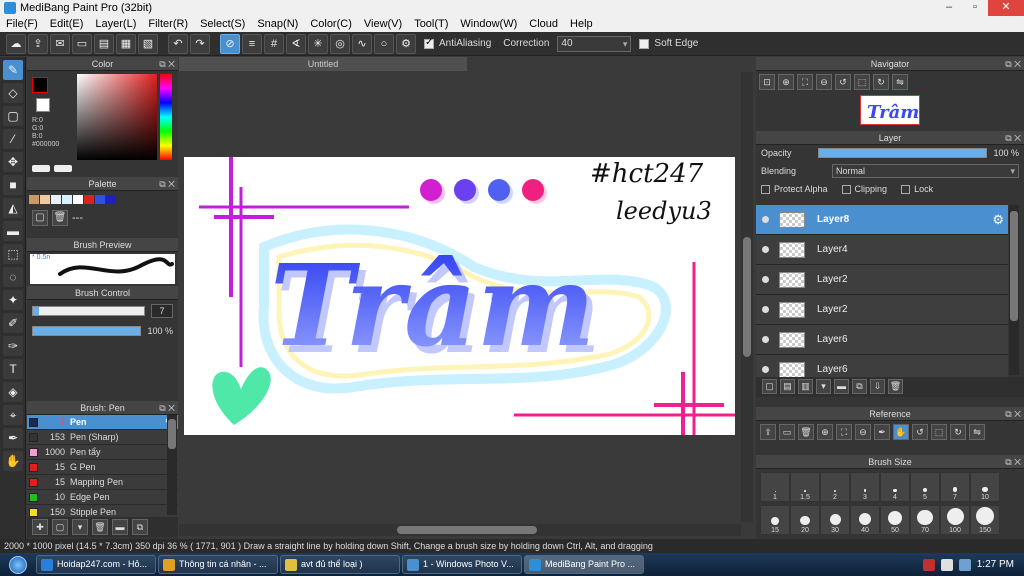  Describe the element at coordinates (775, 520) in the screenshot. I see `brush-size-cell: 15` at that location.